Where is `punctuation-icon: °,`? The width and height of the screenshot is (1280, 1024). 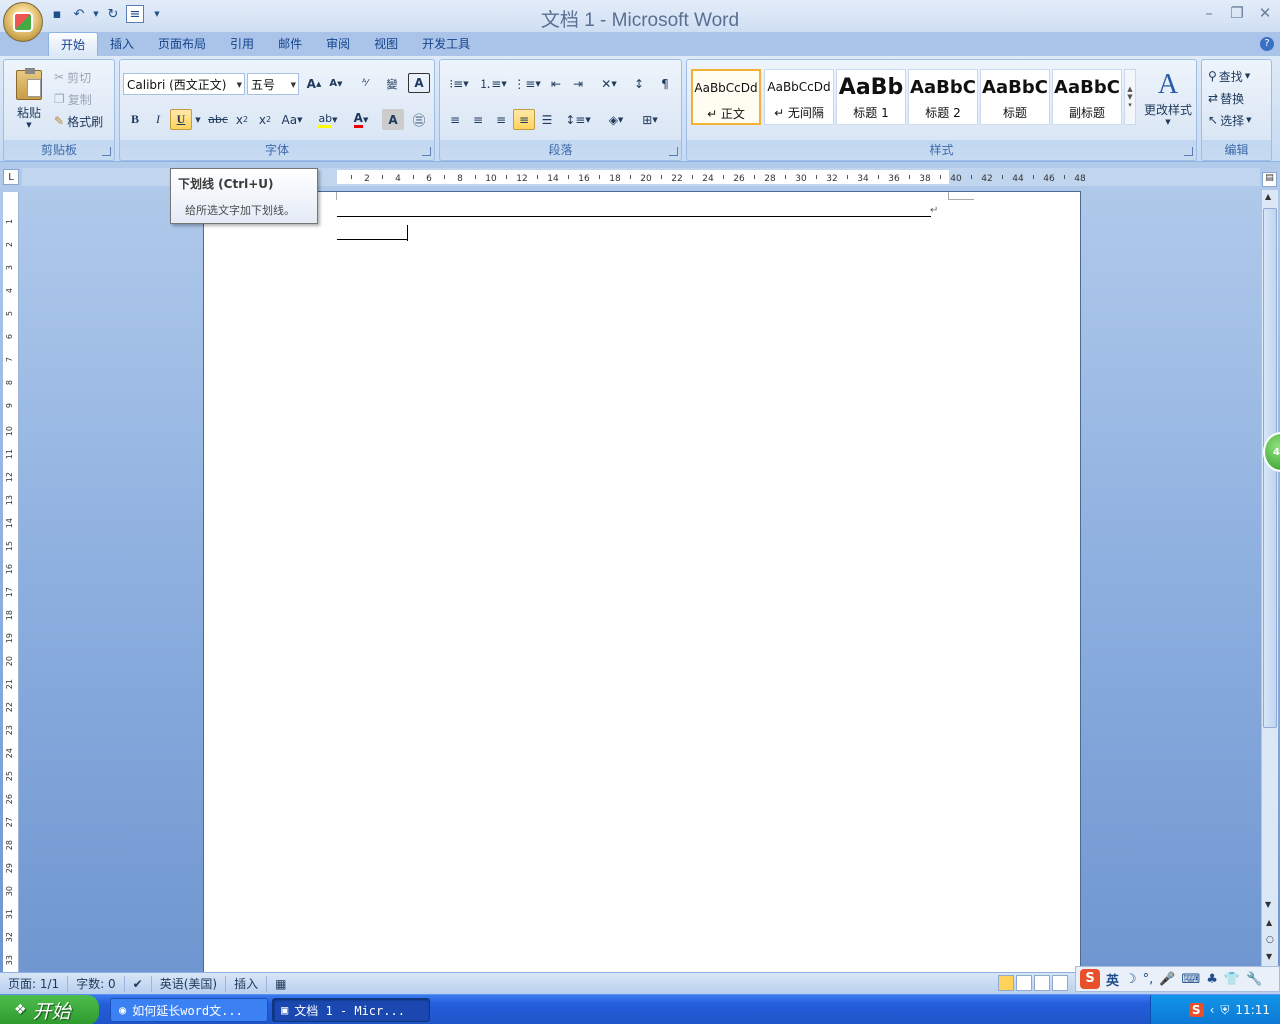
punctuation-icon: °, is located at coordinates (1148, 979).